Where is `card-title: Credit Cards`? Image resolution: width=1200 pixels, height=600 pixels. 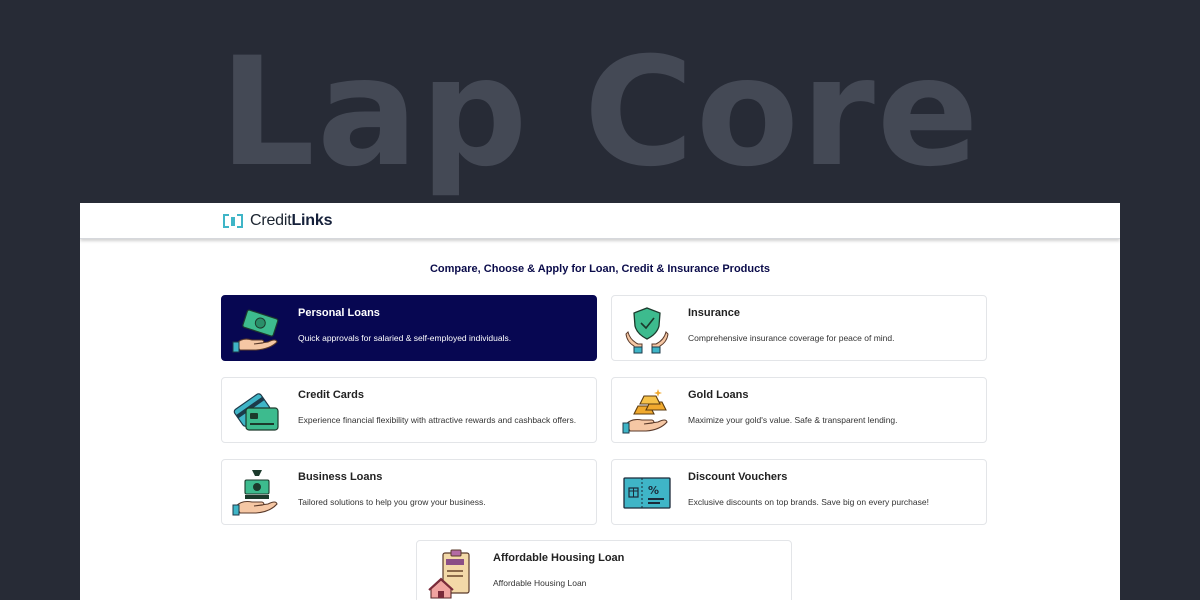 card-title: Credit Cards is located at coordinates (331, 395).